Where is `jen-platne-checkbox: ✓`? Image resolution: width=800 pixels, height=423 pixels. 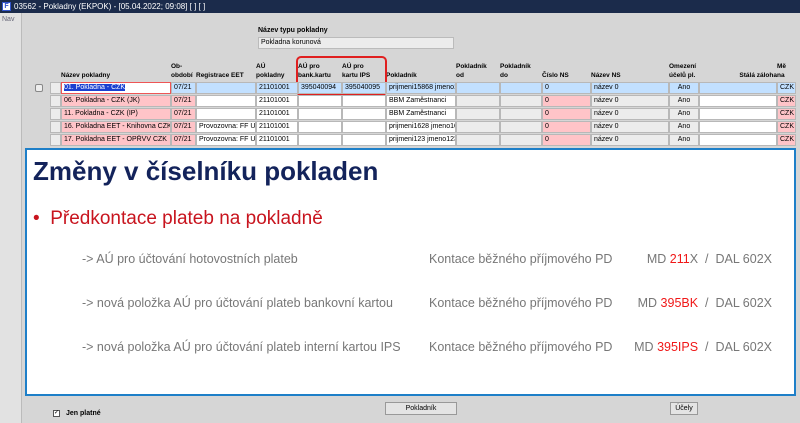
jen-platne-checkbox: ✓ is located at coordinates (56, 413).